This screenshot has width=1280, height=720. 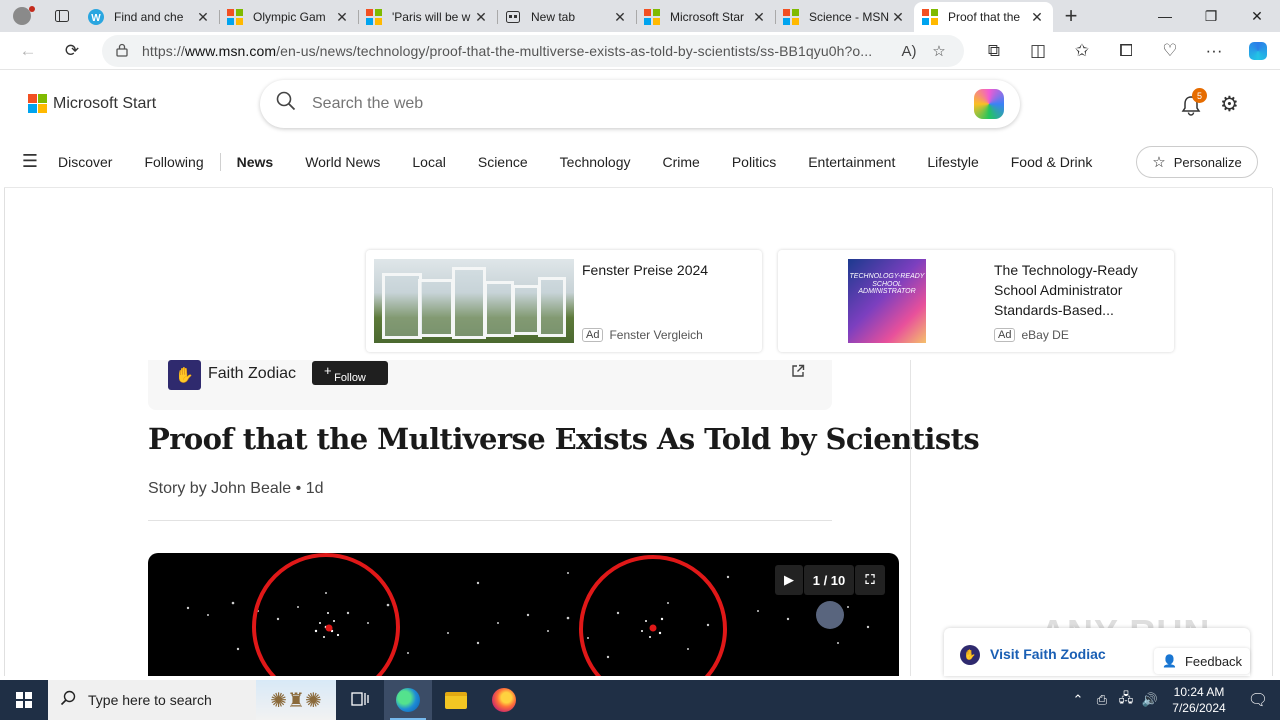 I want to click on browser-tab: Olympic Gam ✕, so click(x=288, y=17).